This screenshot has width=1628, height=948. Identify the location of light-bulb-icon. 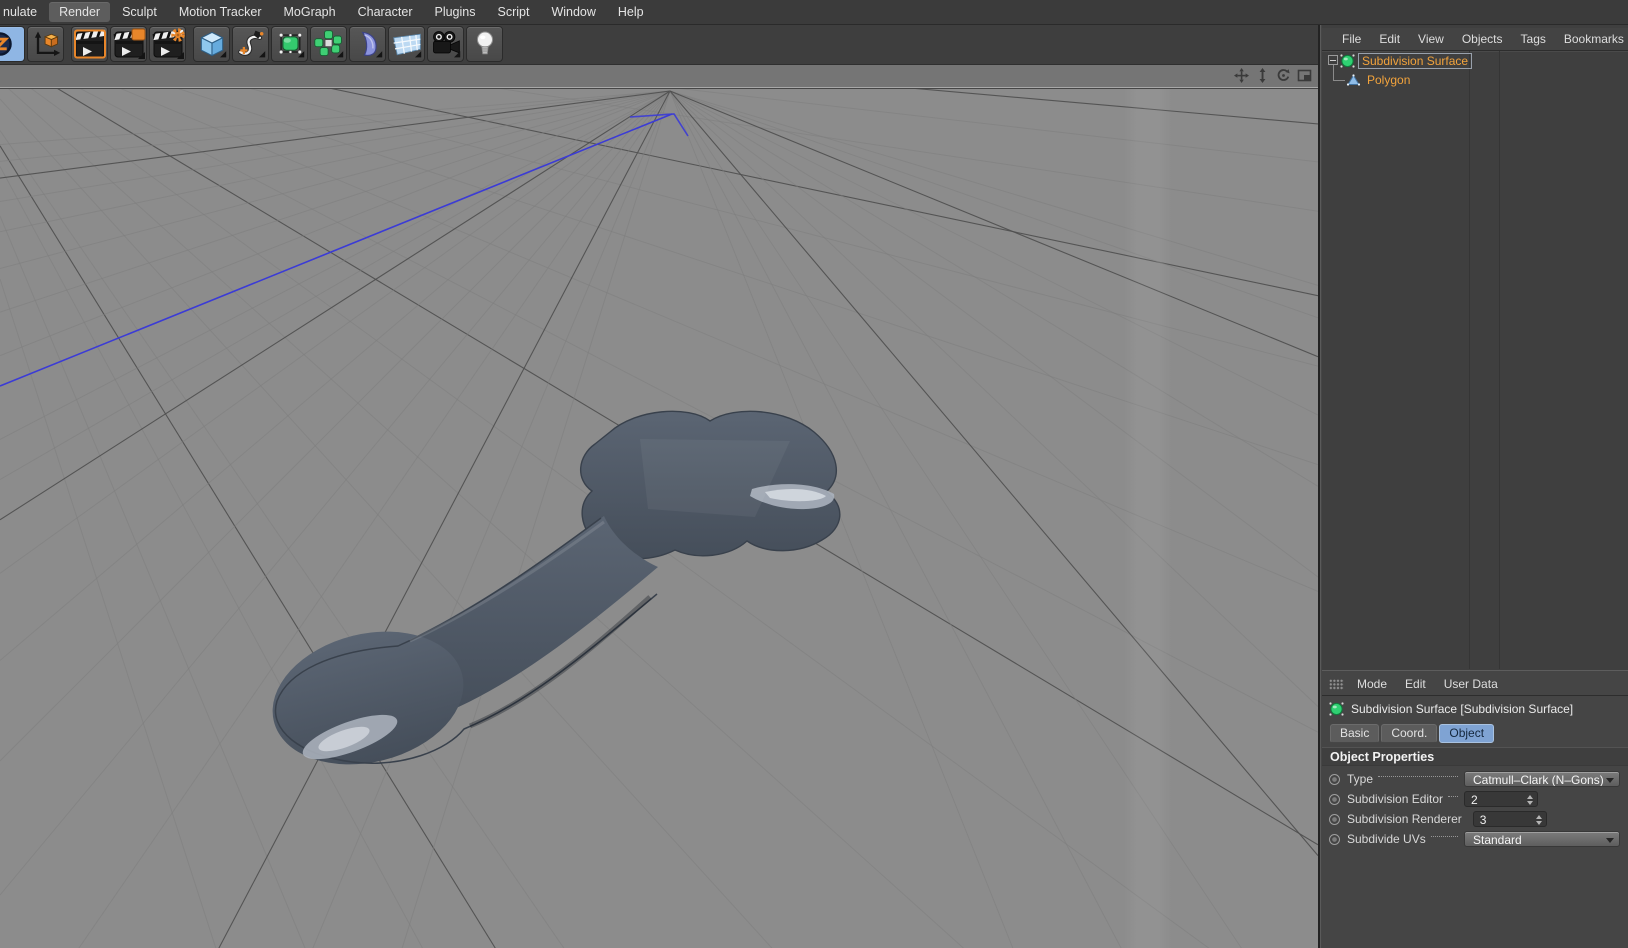
(484, 43).